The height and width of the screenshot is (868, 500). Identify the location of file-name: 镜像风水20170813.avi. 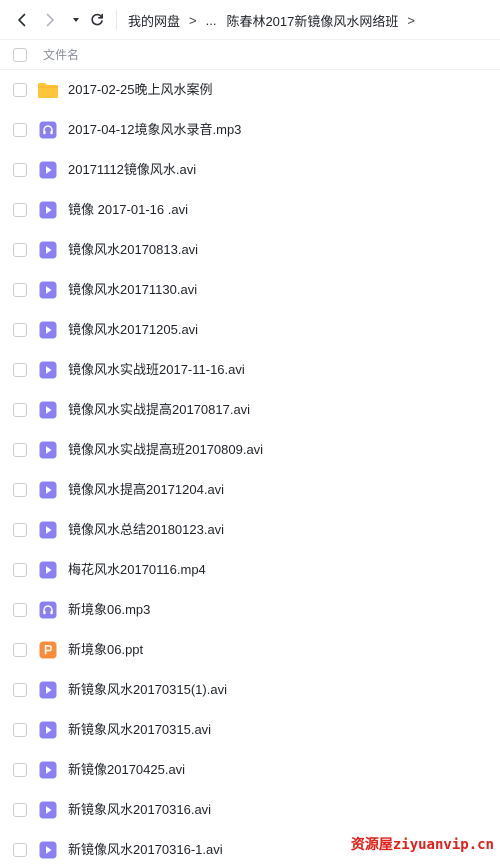
(133, 250).